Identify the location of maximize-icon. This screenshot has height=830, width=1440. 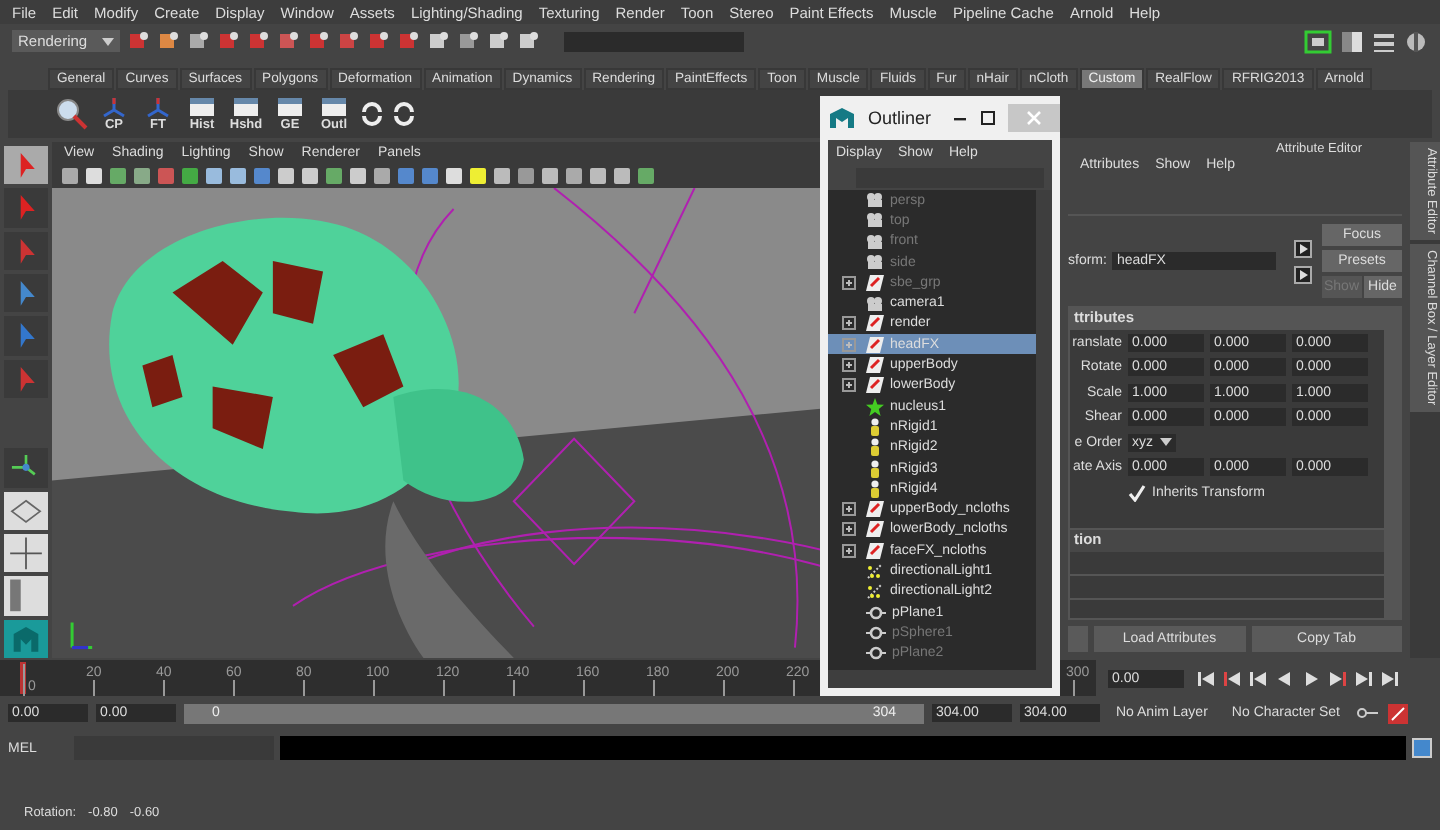
(988, 118).